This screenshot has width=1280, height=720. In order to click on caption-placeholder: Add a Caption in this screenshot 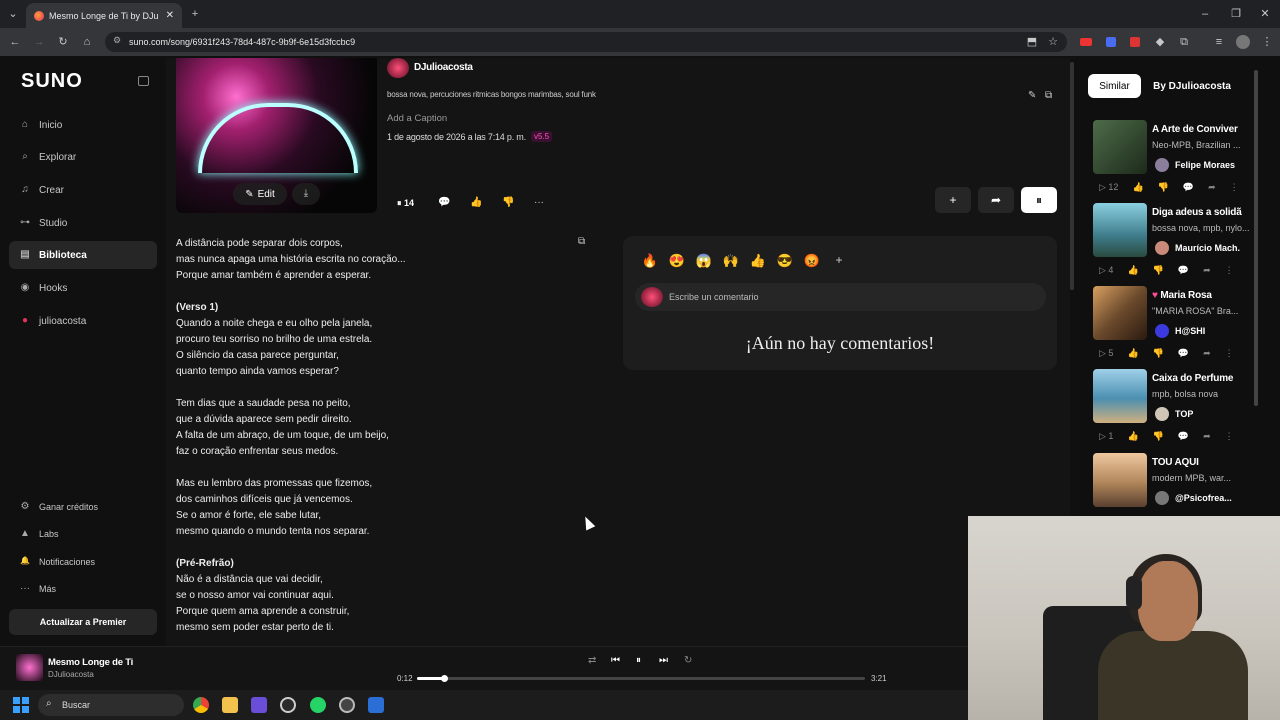, I will do `click(417, 118)`.